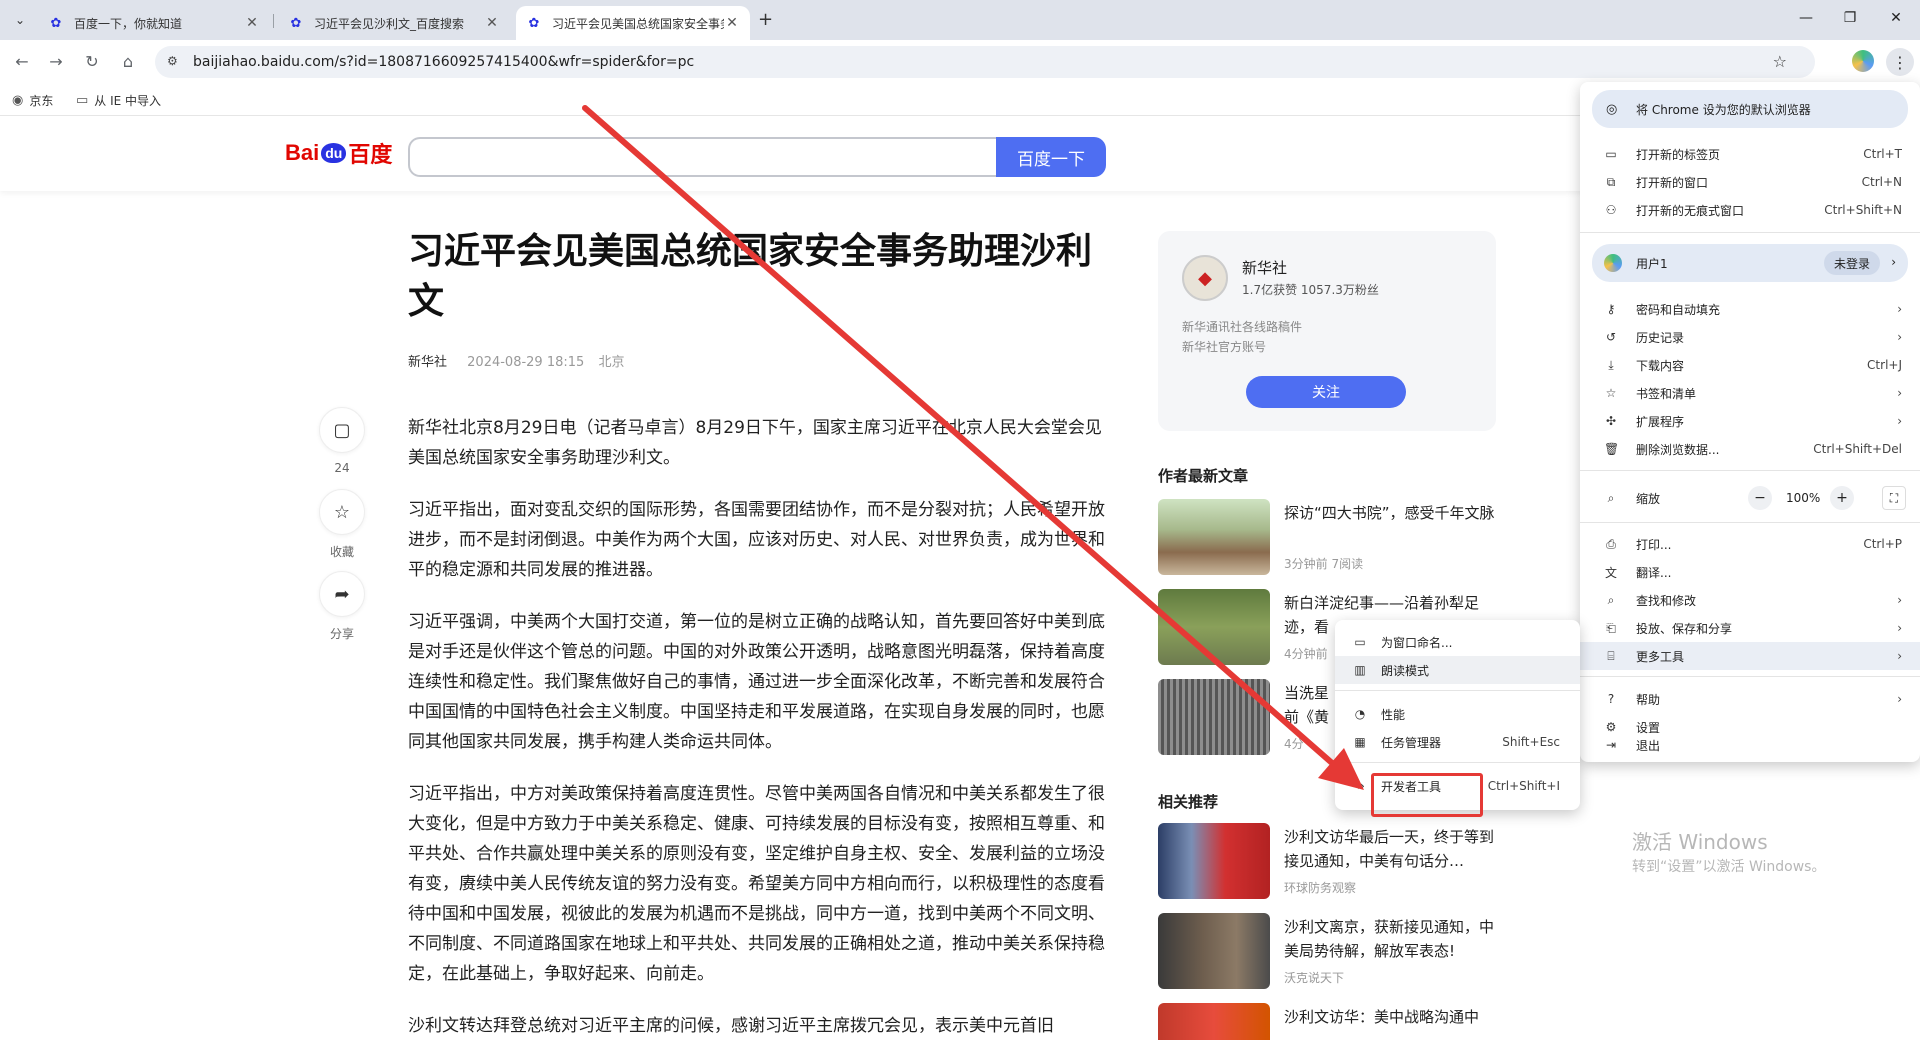 The image size is (1920, 1040). What do you see at coordinates (1360, 642) in the screenshot?
I see `window-icon: ▭` at bounding box center [1360, 642].